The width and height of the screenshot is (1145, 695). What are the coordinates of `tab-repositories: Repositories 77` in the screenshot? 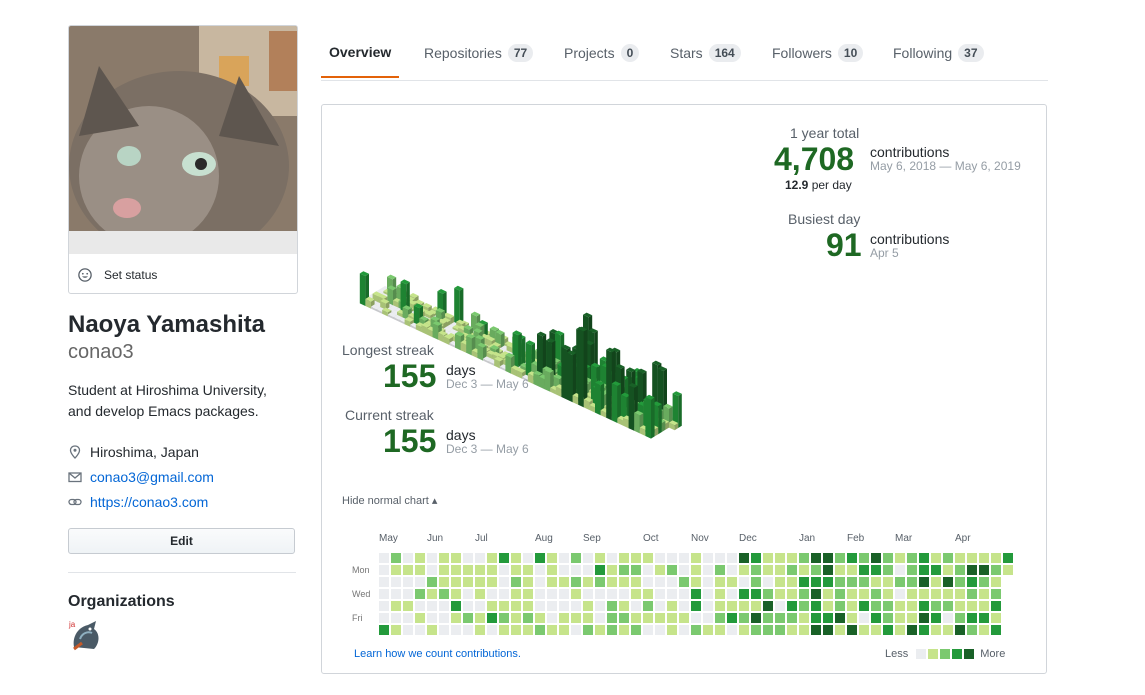 It's located at (479, 53).